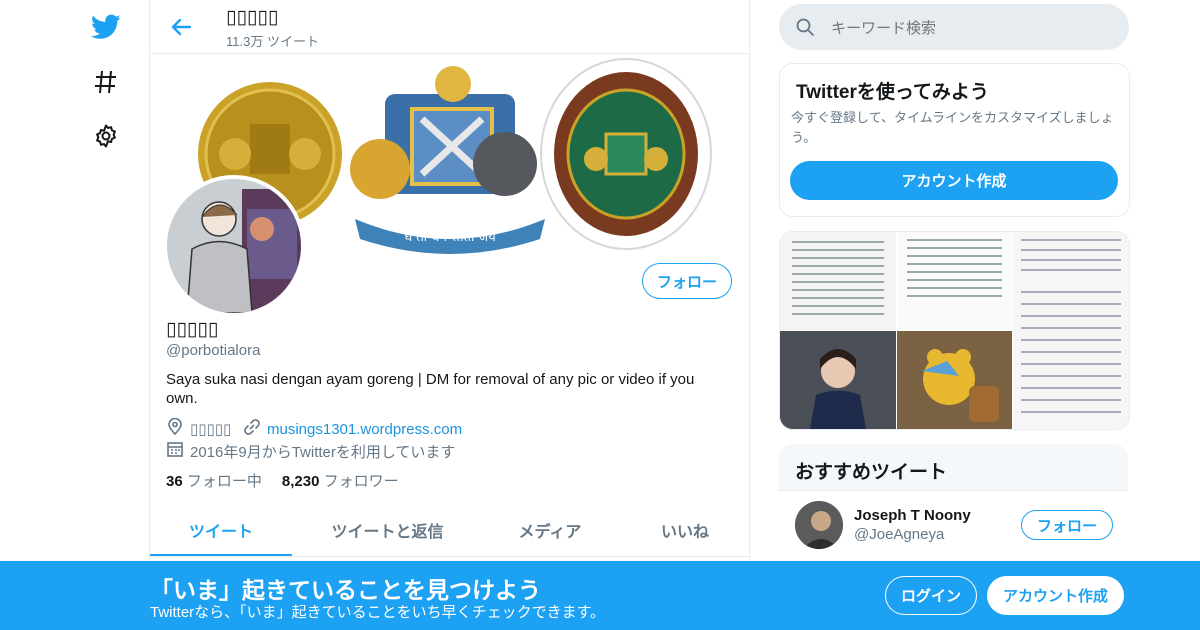  What do you see at coordinates (361, 481) in the screenshot?
I see `followers-label: フォロワー` at bounding box center [361, 481].